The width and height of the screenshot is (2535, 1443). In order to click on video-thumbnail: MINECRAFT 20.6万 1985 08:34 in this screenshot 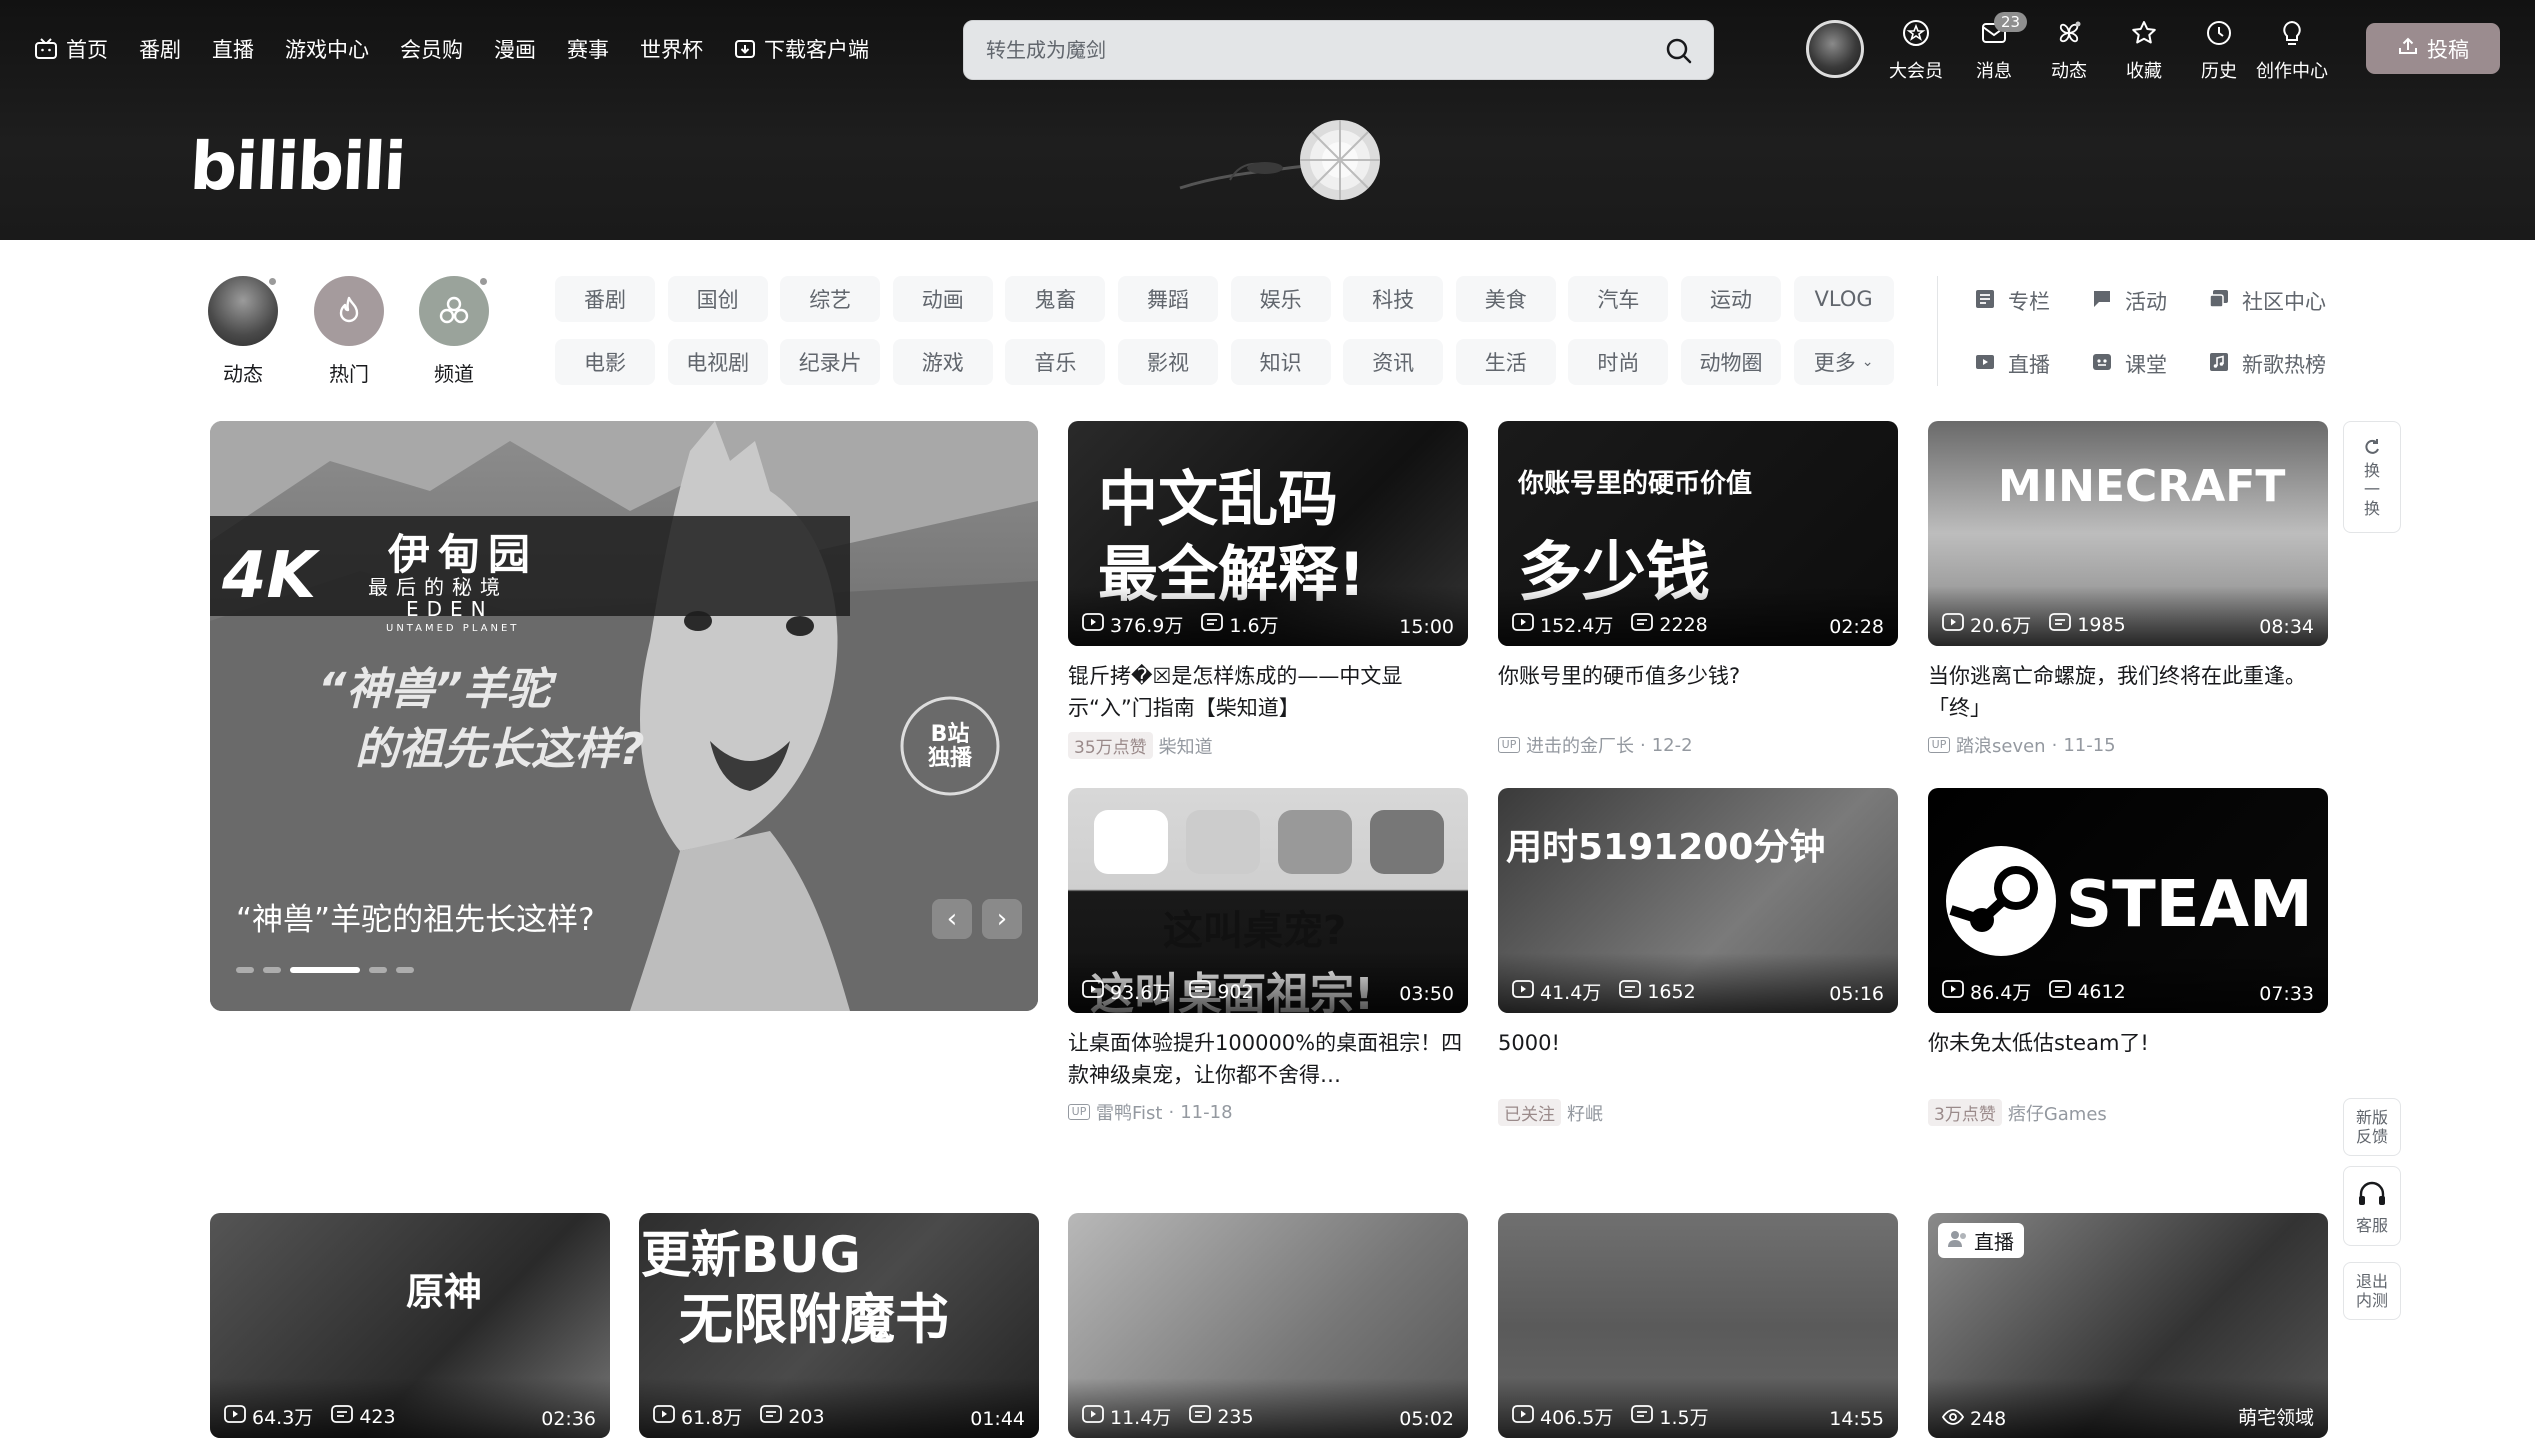, I will do `click(2128, 533)`.